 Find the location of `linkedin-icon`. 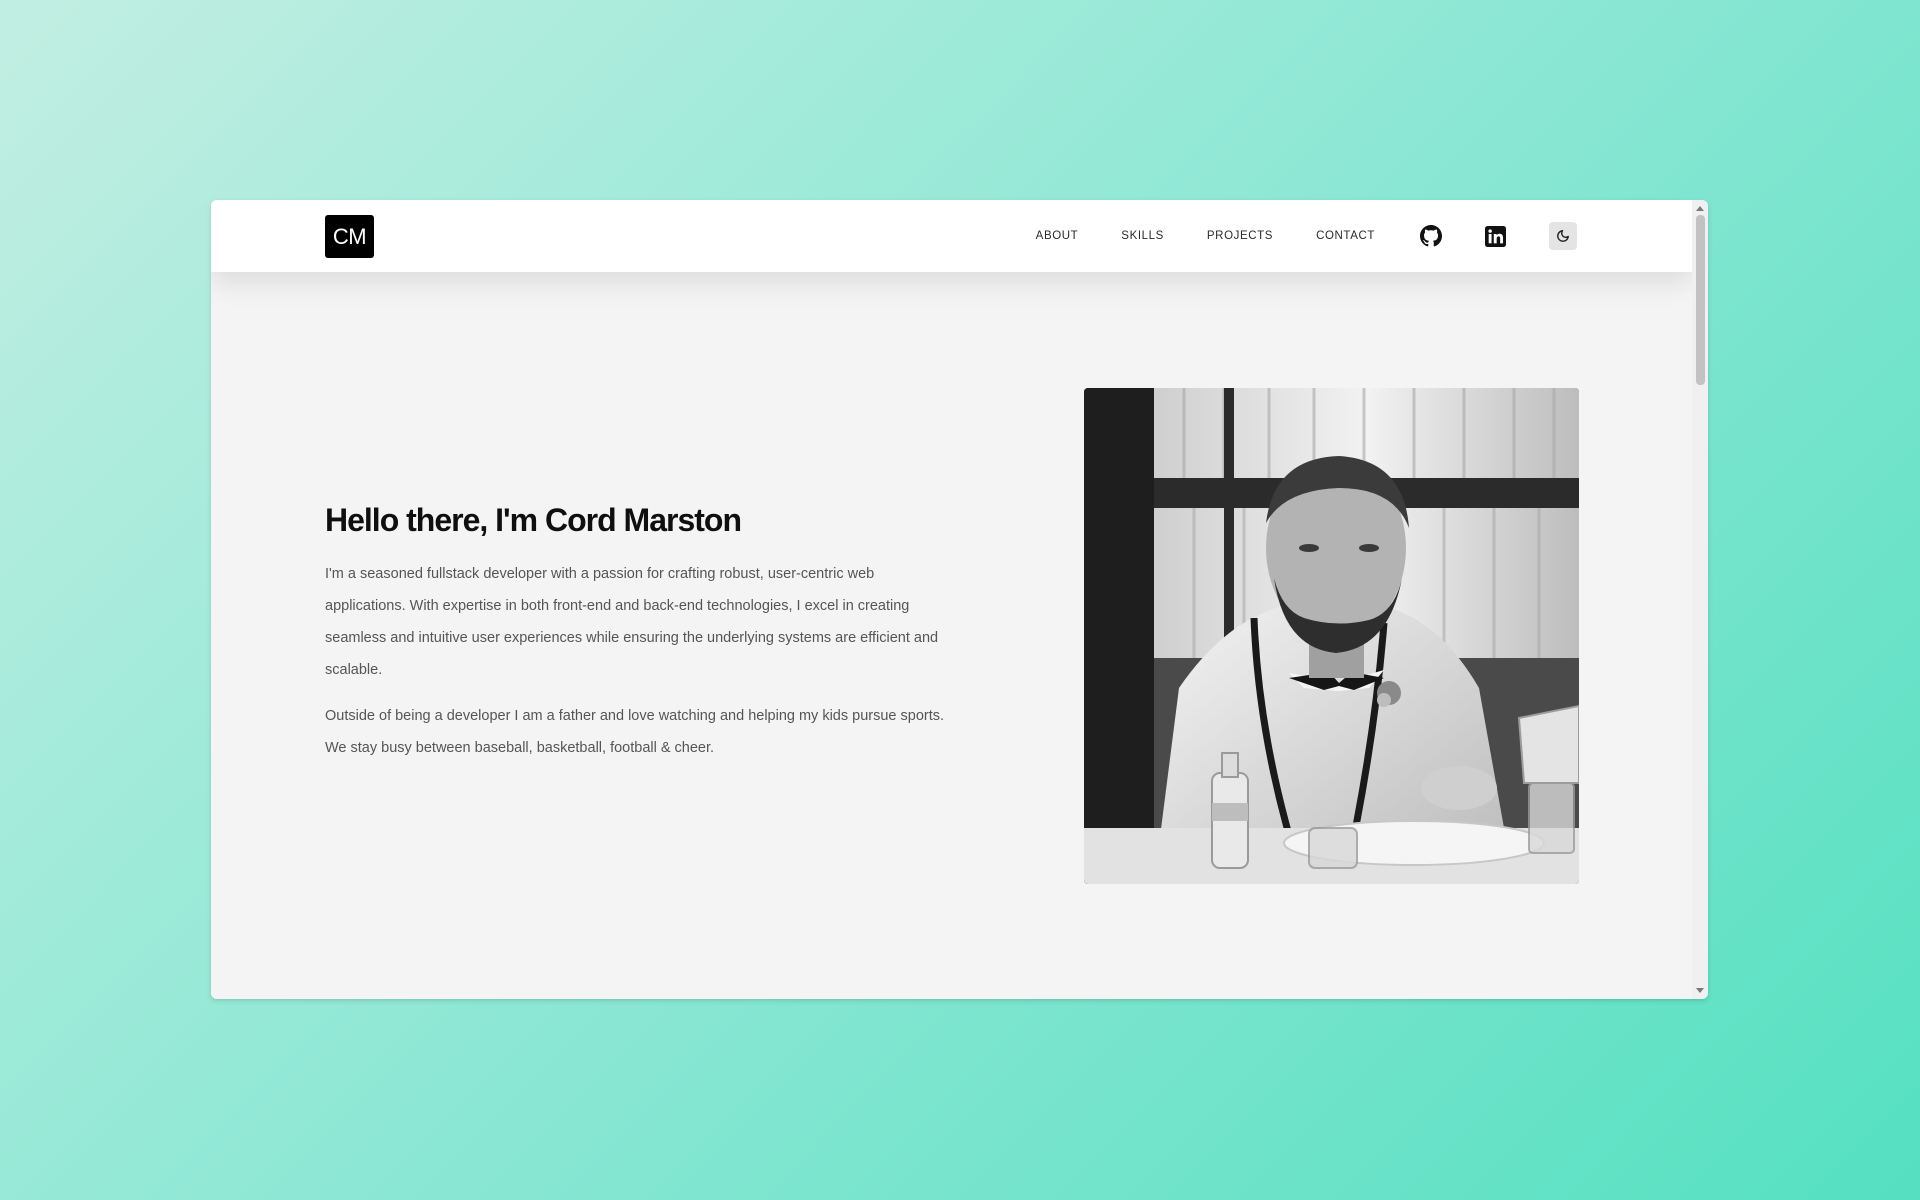

linkedin-icon is located at coordinates (1495, 236).